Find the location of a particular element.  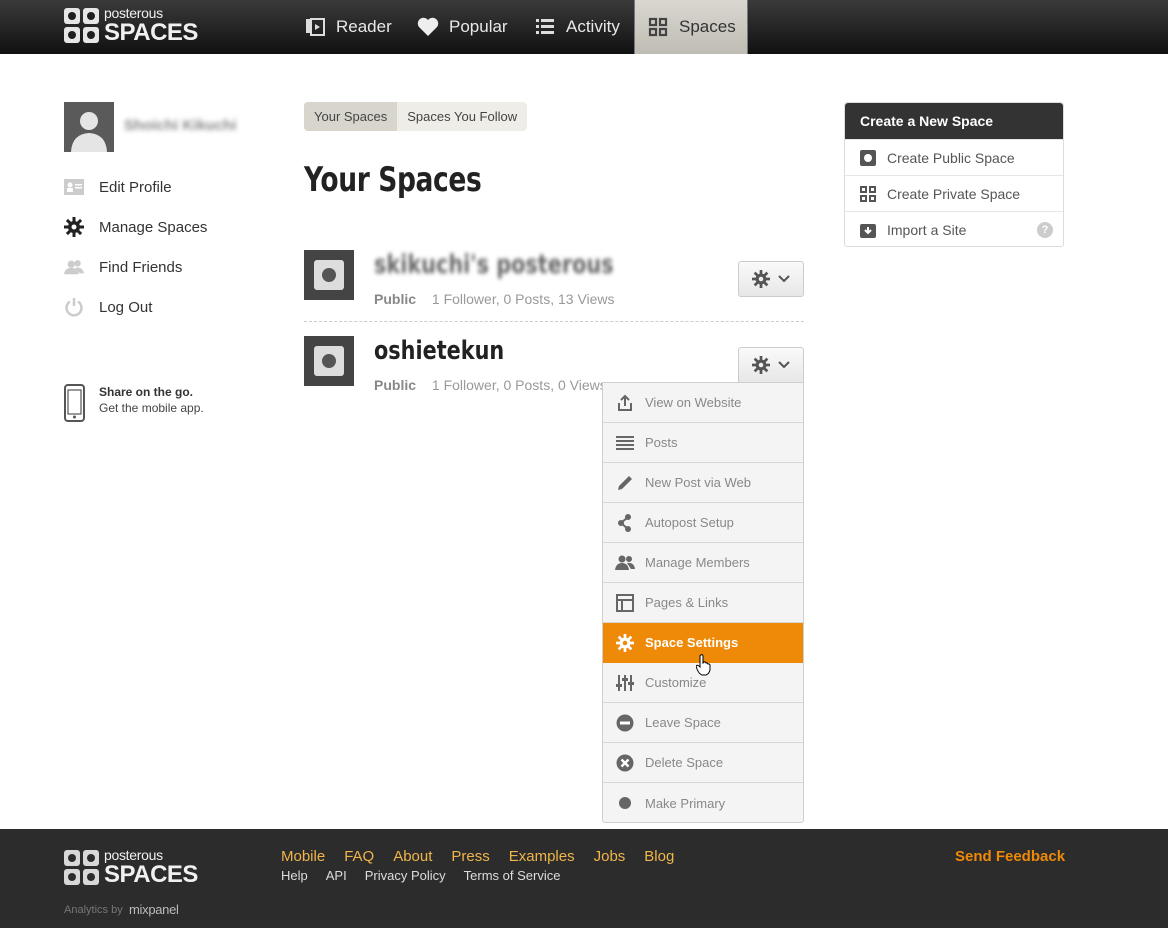

create-public-space-link: Create Public Space is located at coordinates (954, 157).